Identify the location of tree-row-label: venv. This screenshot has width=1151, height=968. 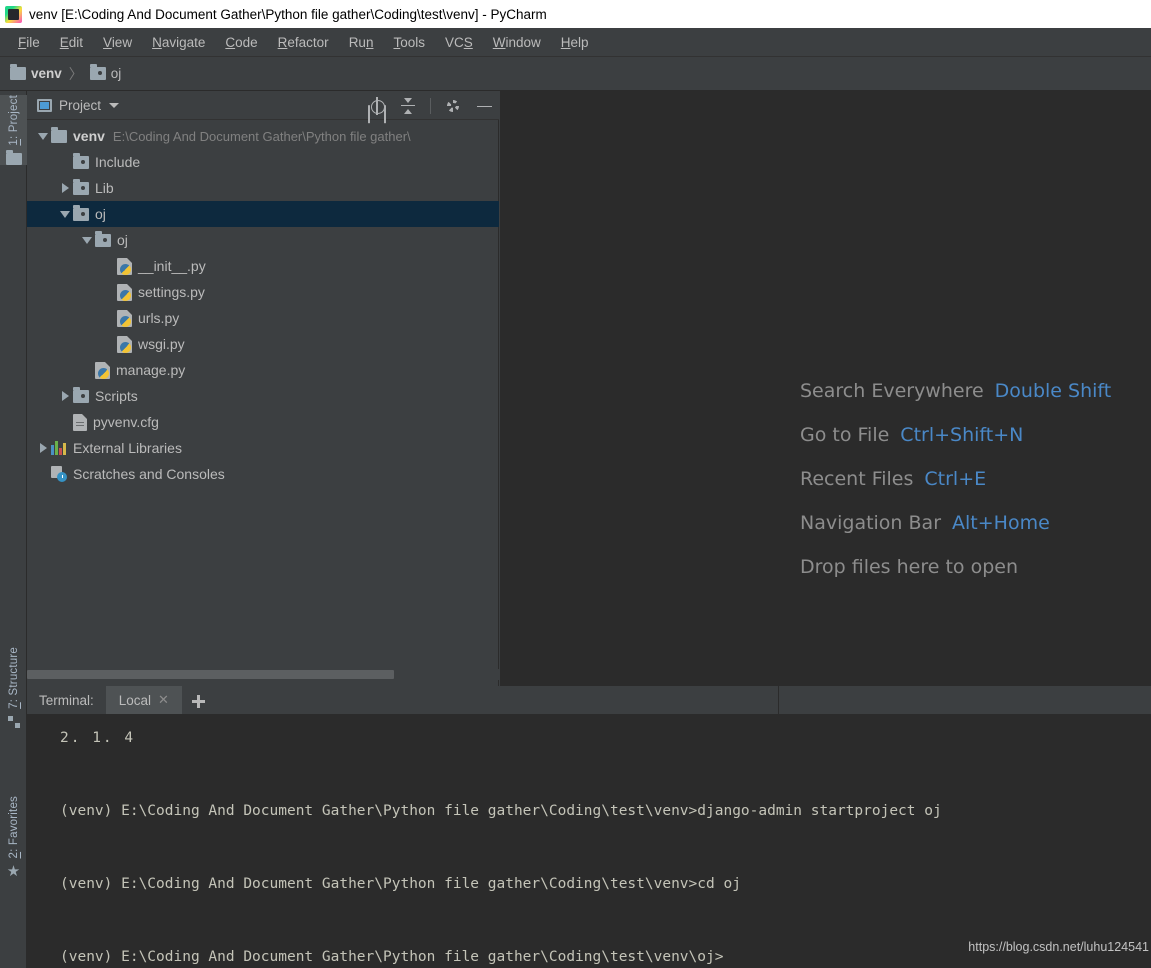
(89, 136).